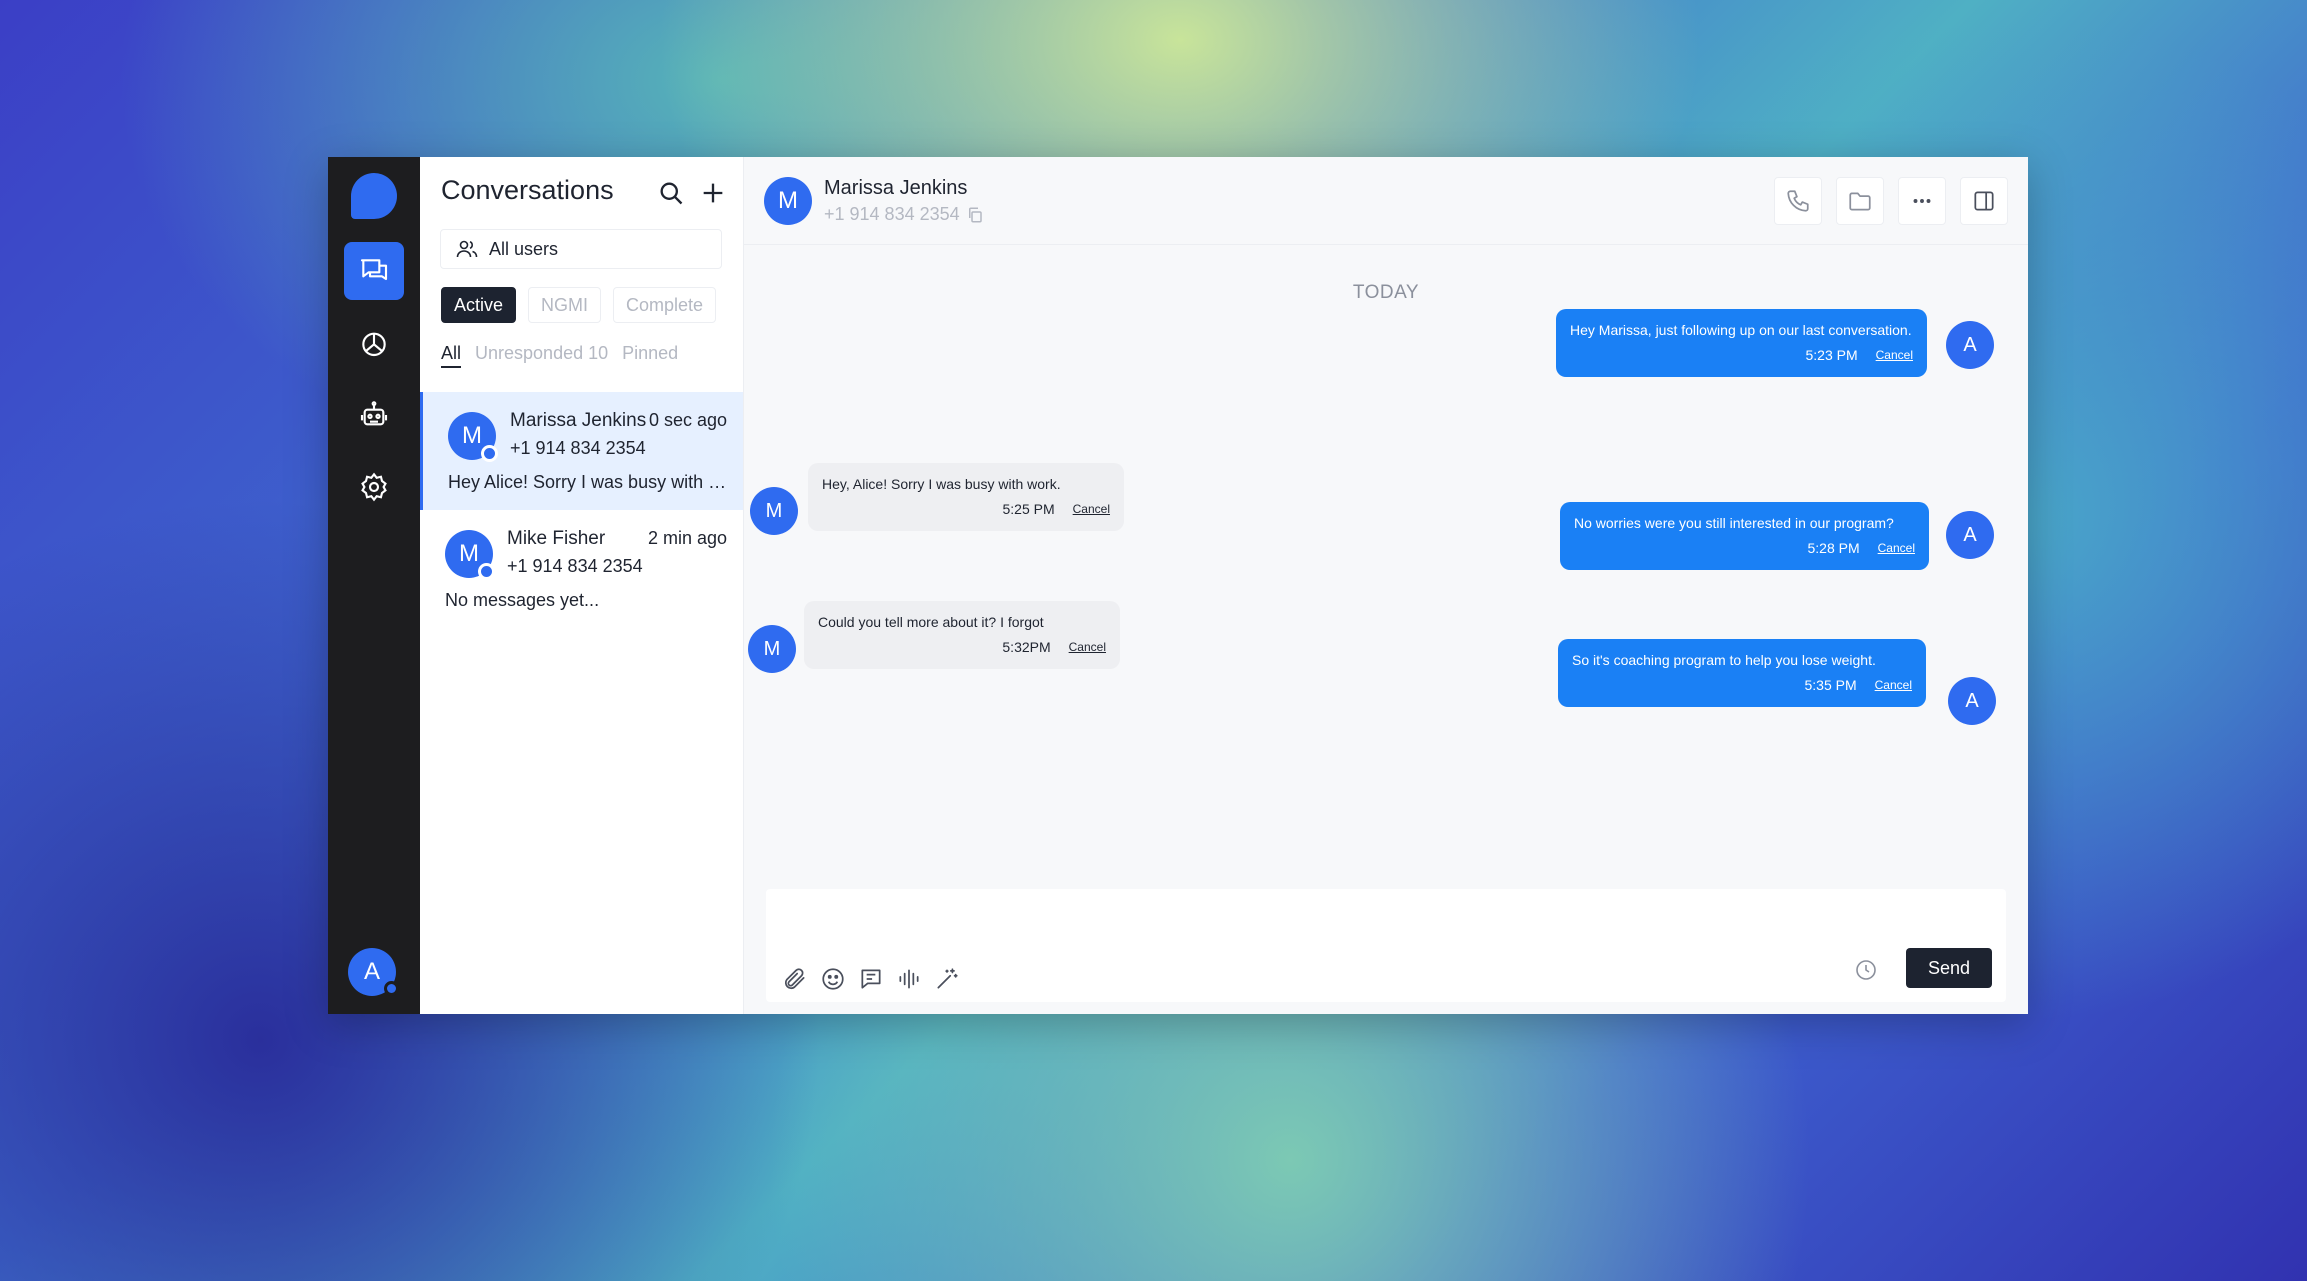 The width and height of the screenshot is (2307, 1281). What do you see at coordinates (527, 190) in the screenshot?
I see `panel-title: Conversations` at bounding box center [527, 190].